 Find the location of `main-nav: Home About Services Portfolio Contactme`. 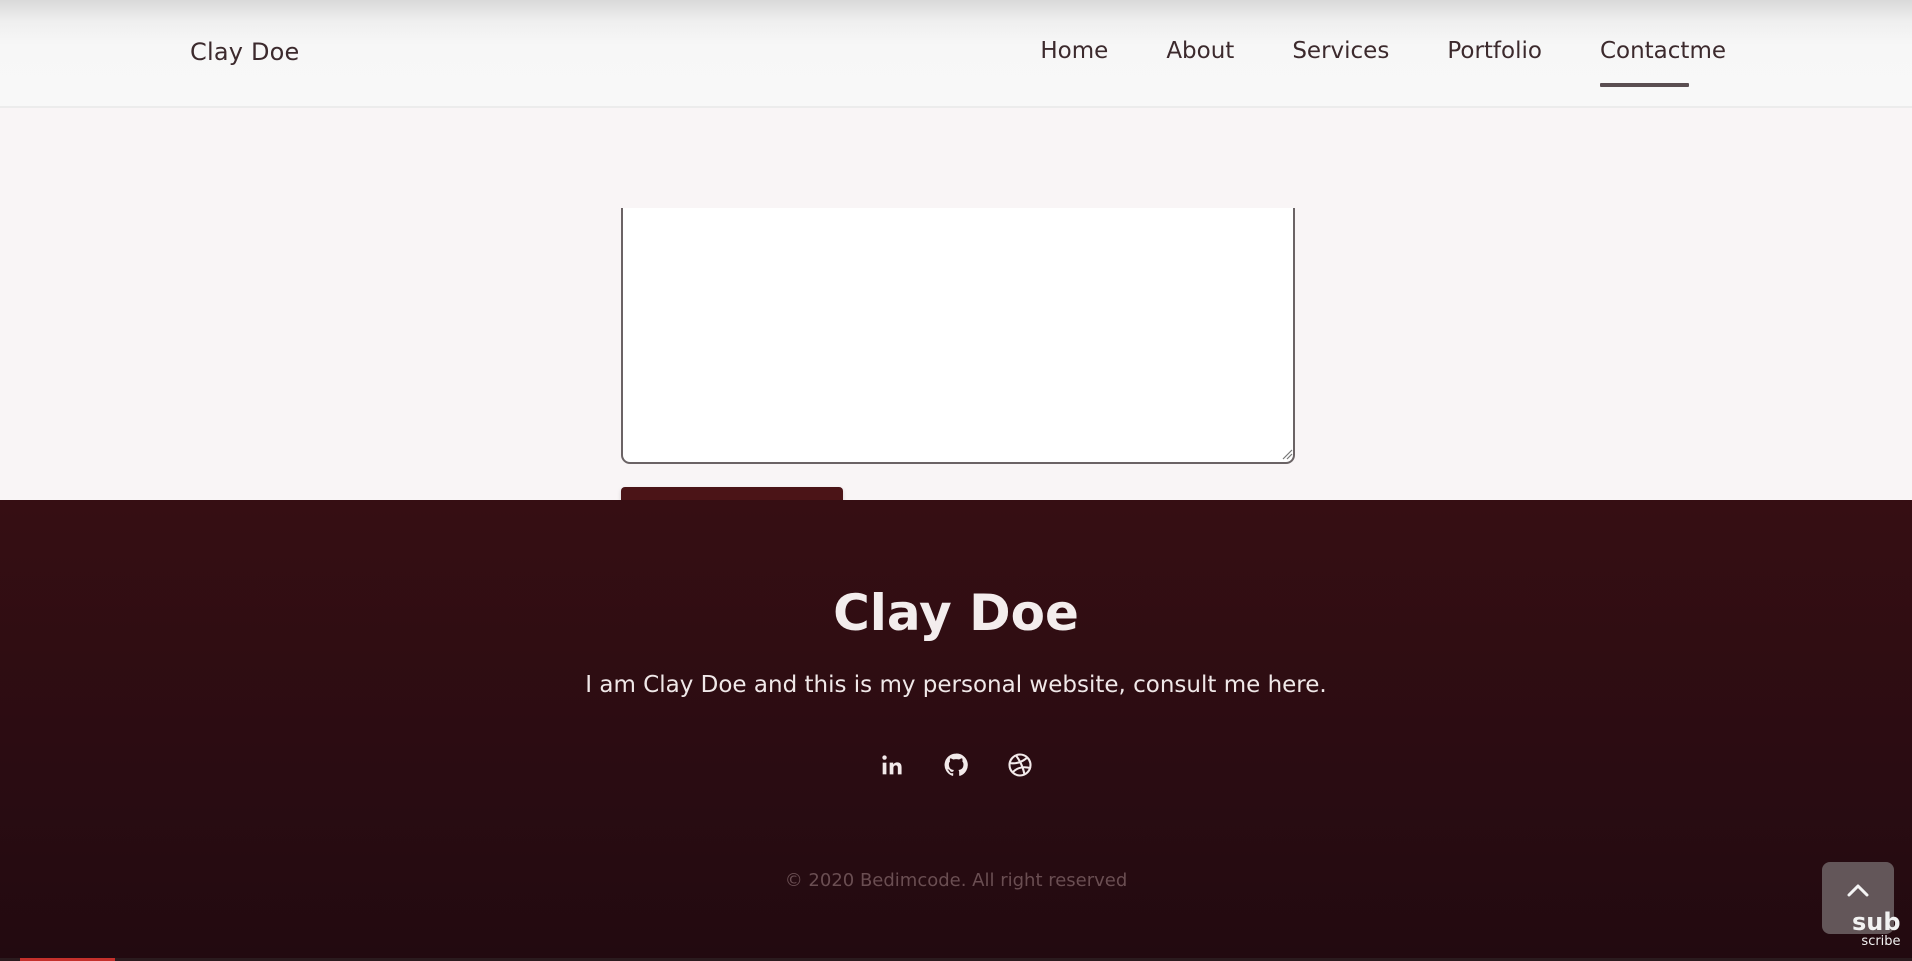

main-nav: Home About Services Portfolio Contactme is located at coordinates (1383, 62).